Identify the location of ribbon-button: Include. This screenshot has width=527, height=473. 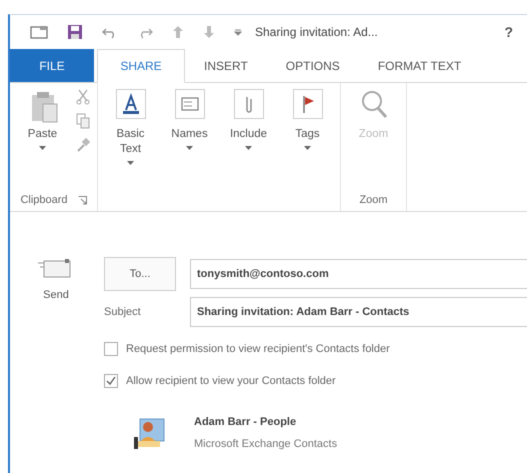
(248, 138).